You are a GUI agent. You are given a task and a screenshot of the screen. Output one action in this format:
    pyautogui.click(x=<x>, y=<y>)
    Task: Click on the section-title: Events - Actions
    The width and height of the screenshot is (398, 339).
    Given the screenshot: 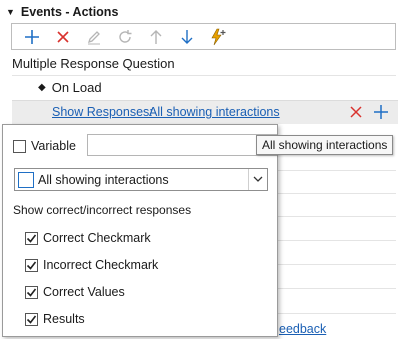 What is the action you would take?
    pyautogui.click(x=69, y=12)
    